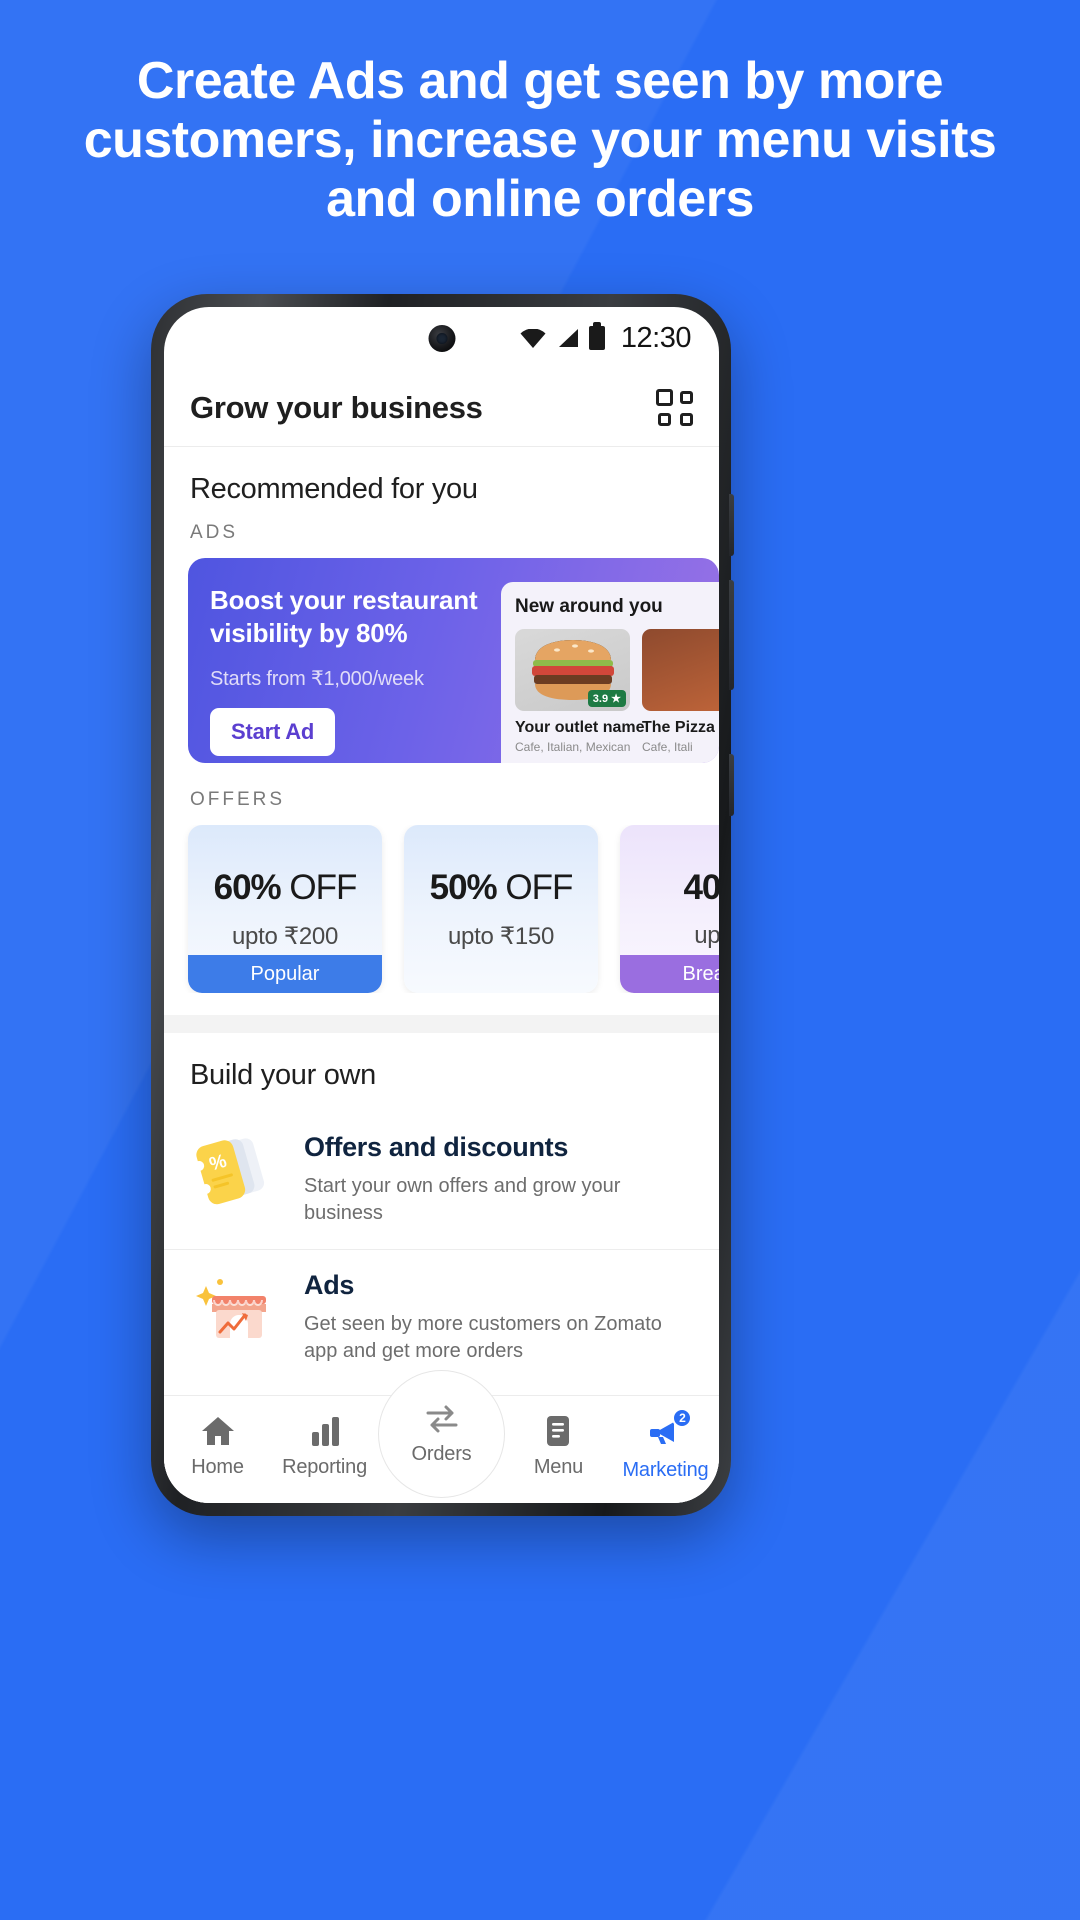  I want to click on nav-item-marketing: 2 Marketing, so click(665, 1444).